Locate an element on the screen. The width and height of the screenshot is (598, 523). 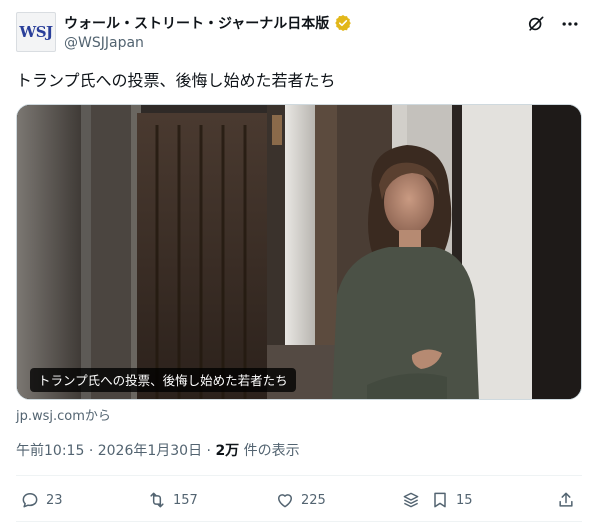
layers-icon is located at coordinates (411, 500).